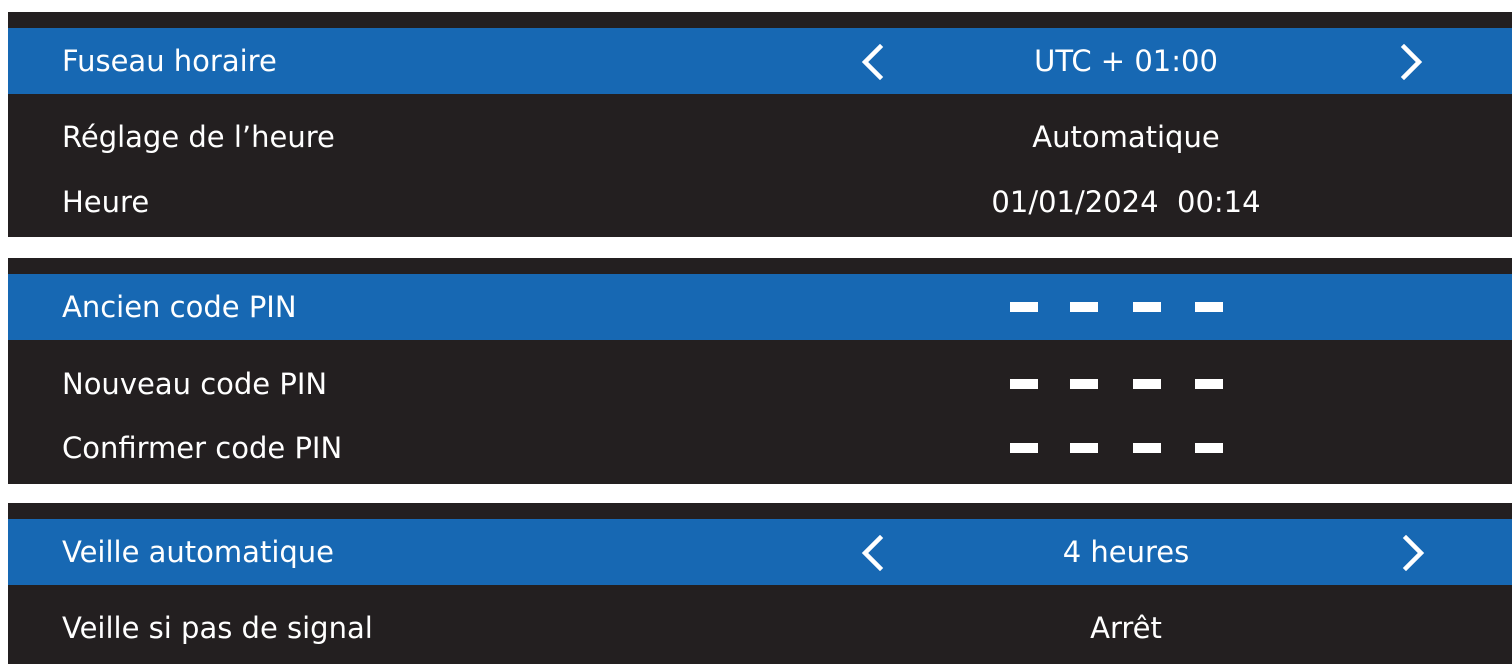 Image resolution: width=1512 pixels, height=664 pixels. What do you see at coordinates (1126, 137) in the screenshot?
I see `clock-mode-value: Automatique` at bounding box center [1126, 137].